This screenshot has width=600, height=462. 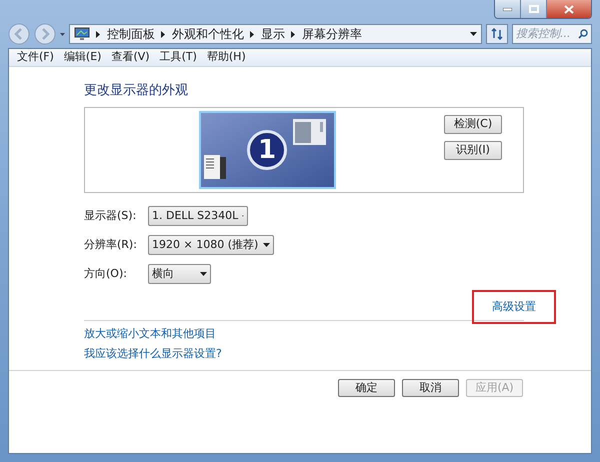 What do you see at coordinates (430, 388) in the screenshot?
I see `dialog-button: 取消` at bounding box center [430, 388].